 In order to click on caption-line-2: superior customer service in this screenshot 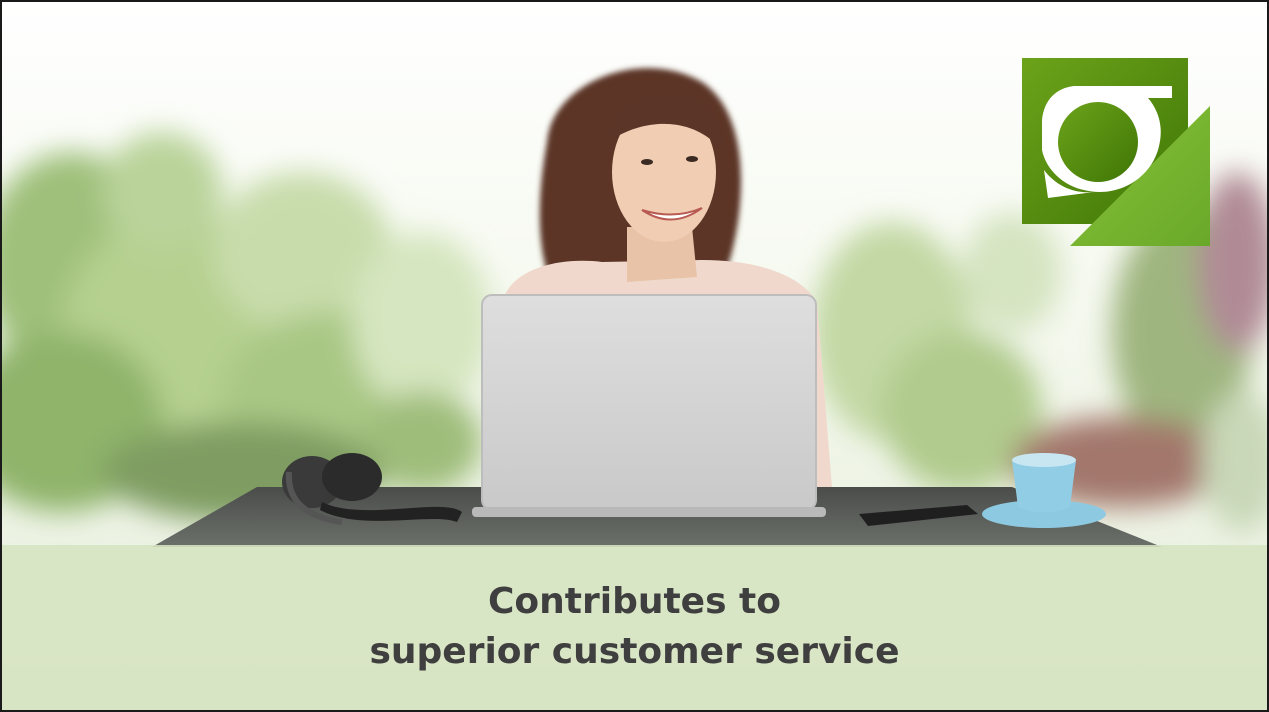, I will do `click(634, 651)`.